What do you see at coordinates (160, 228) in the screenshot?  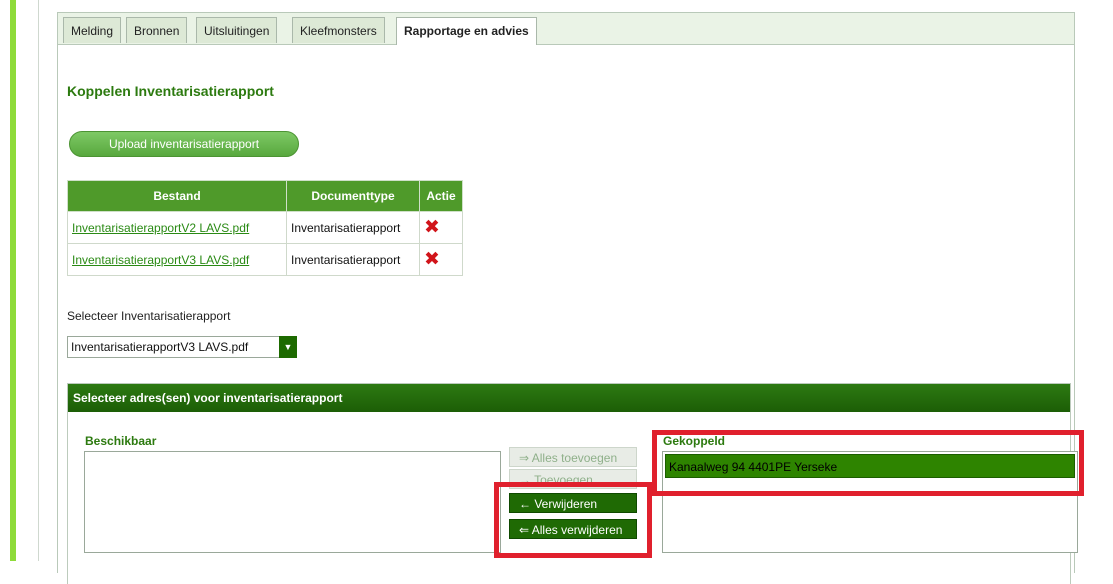 I see `file-link: InventarisatierapportV2 LAVS.pdf` at bounding box center [160, 228].